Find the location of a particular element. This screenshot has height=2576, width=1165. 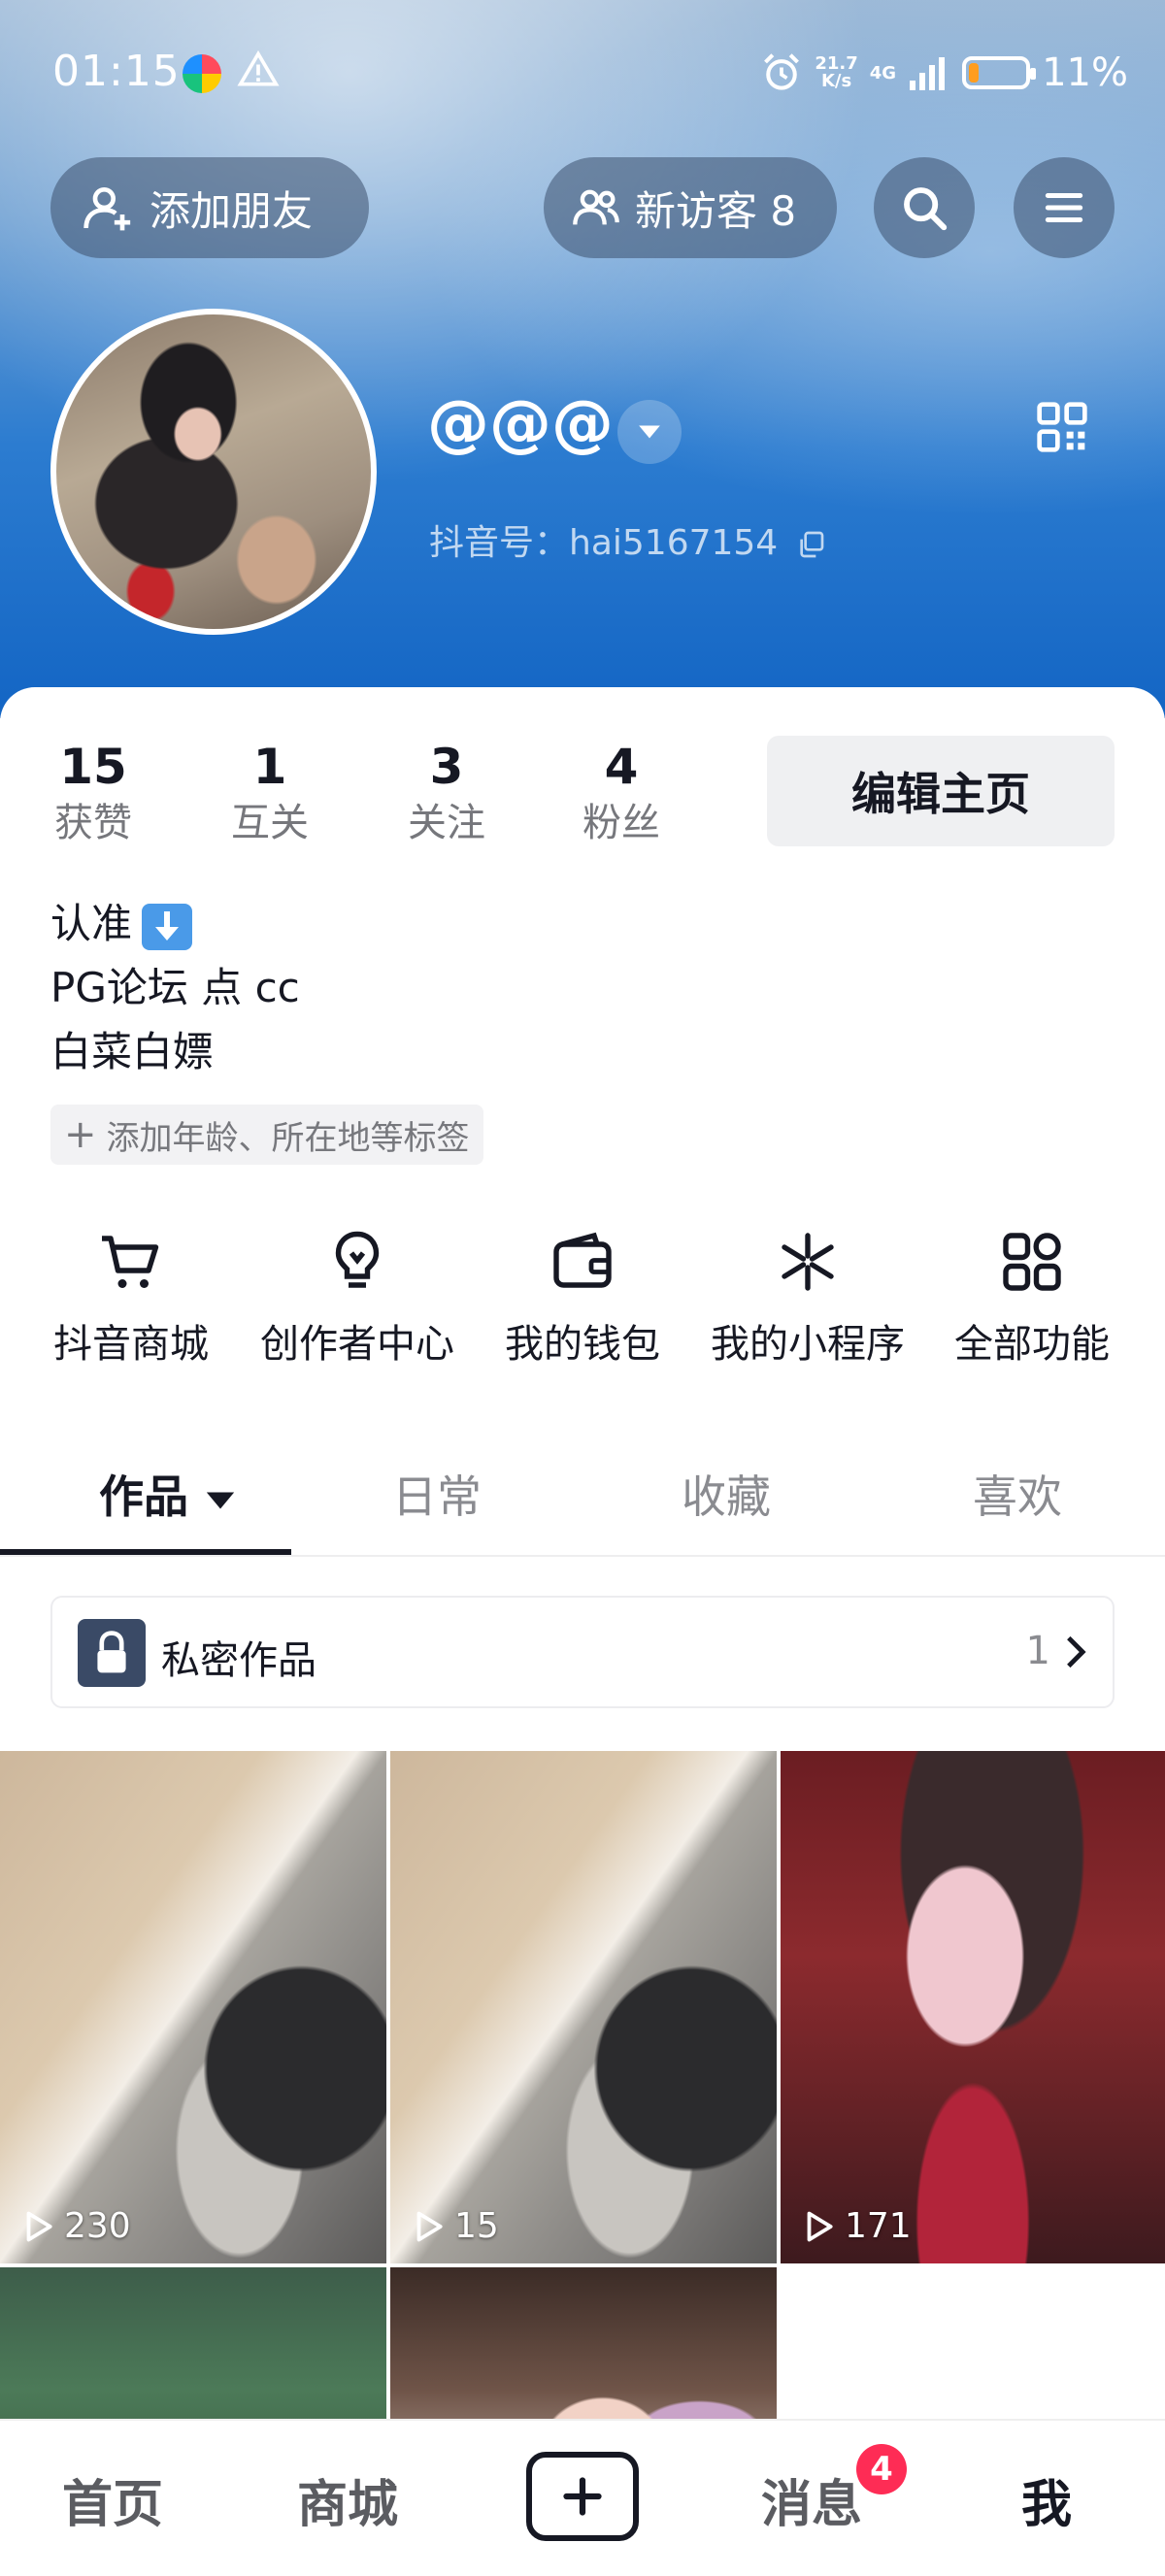

nav-me: 我 is located at coordinates (1046, 2499).